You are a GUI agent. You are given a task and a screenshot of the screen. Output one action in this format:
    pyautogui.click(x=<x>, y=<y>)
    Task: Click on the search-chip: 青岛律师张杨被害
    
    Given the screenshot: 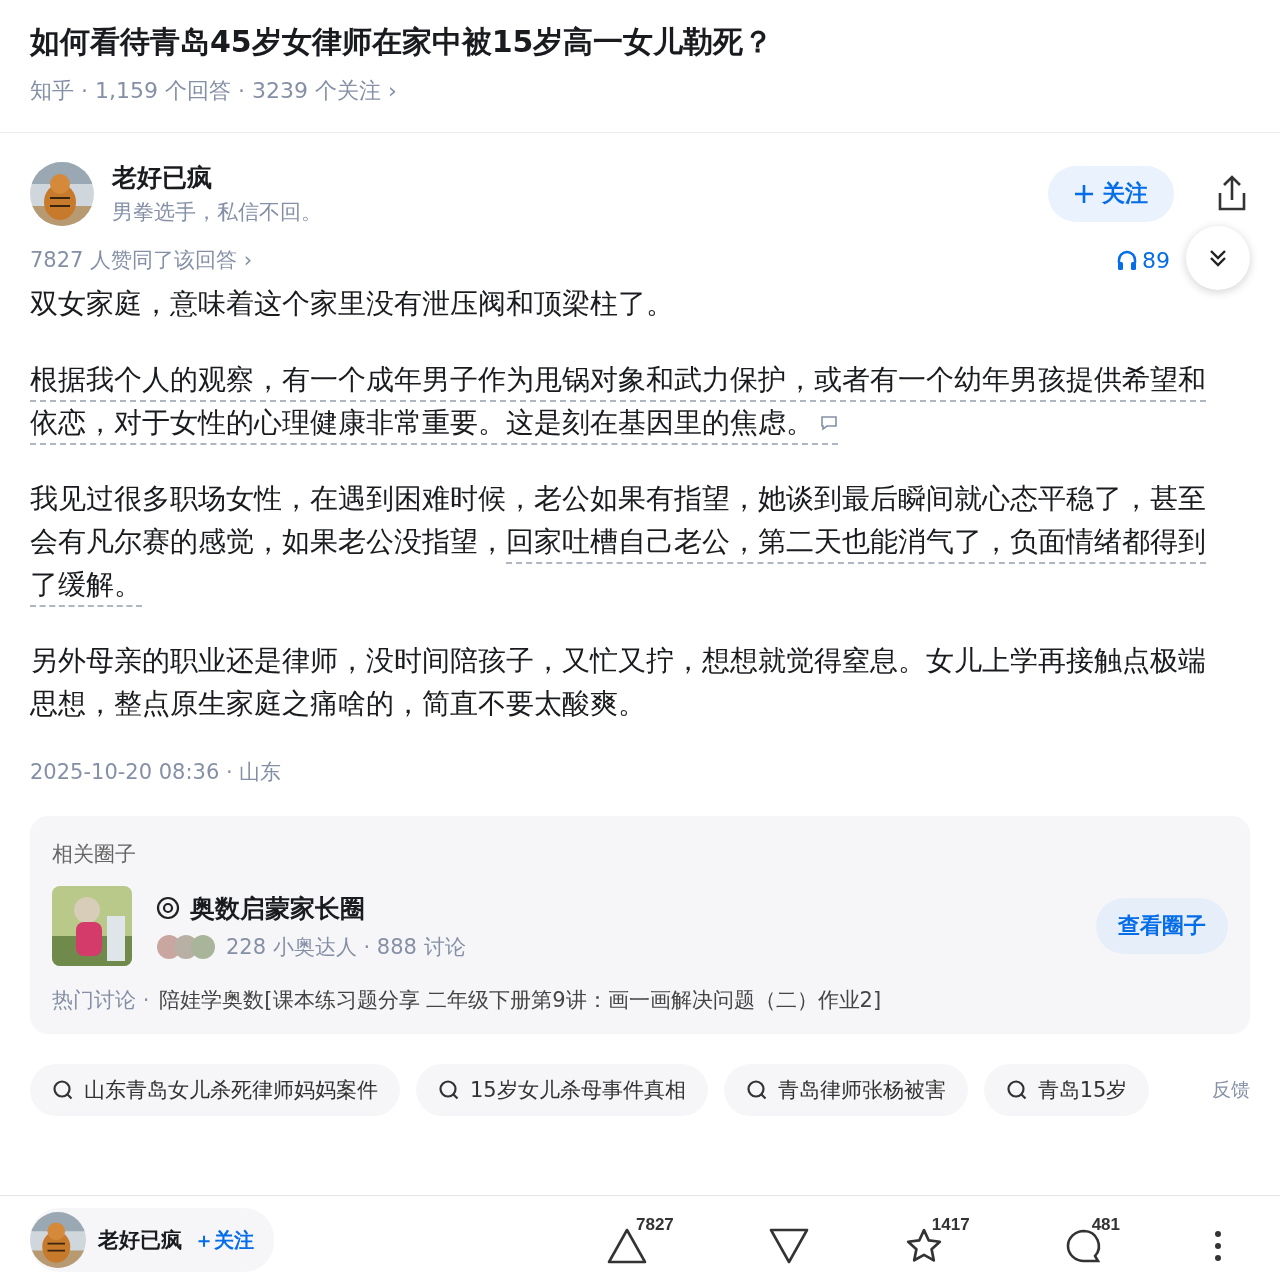 What is the action you would take?
    pyautogui.click(x=845, y=1090)
    